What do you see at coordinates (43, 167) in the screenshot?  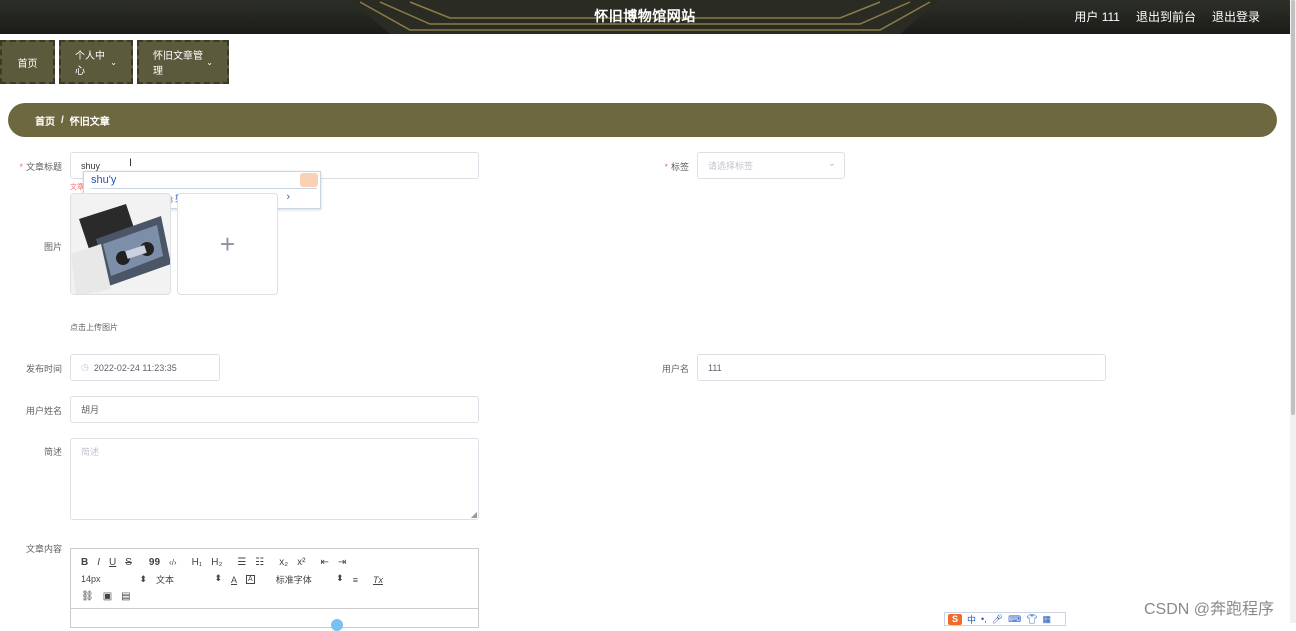 I see `title-label-text: 文章标题` at bounding box center [43, 167].